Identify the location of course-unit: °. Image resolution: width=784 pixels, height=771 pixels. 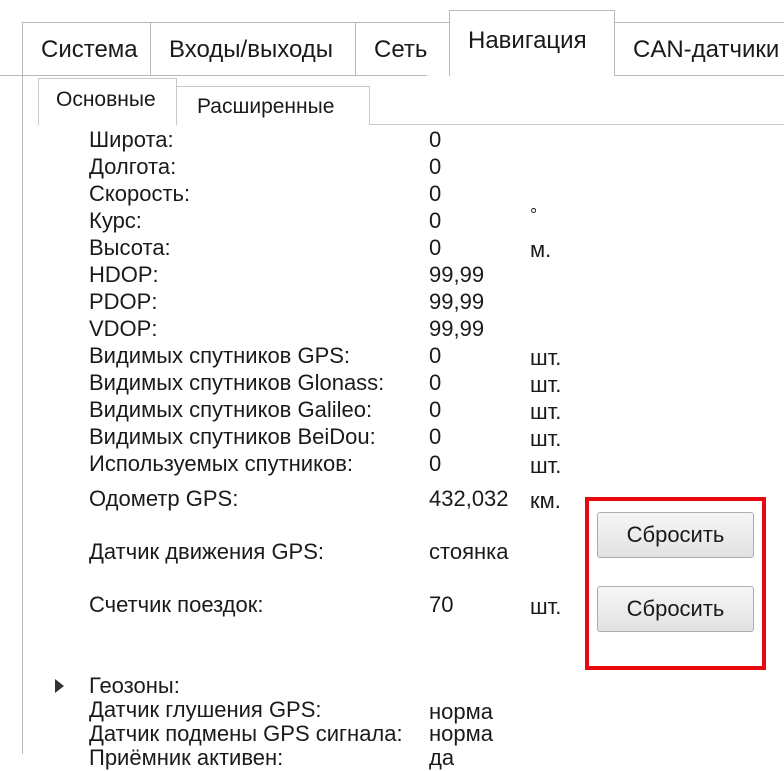
(534, 215).